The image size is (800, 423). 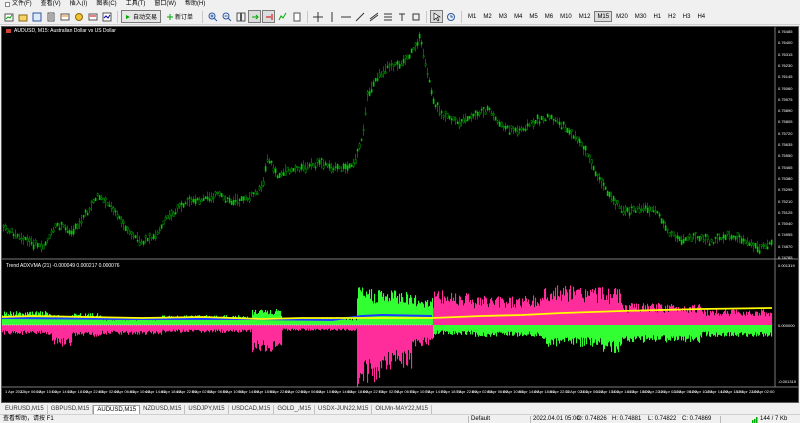 What do you see at coordinates (549, 16) in the screenshot?
I see `timeframe-button-m6: M6` at bounding box center [549, 16].